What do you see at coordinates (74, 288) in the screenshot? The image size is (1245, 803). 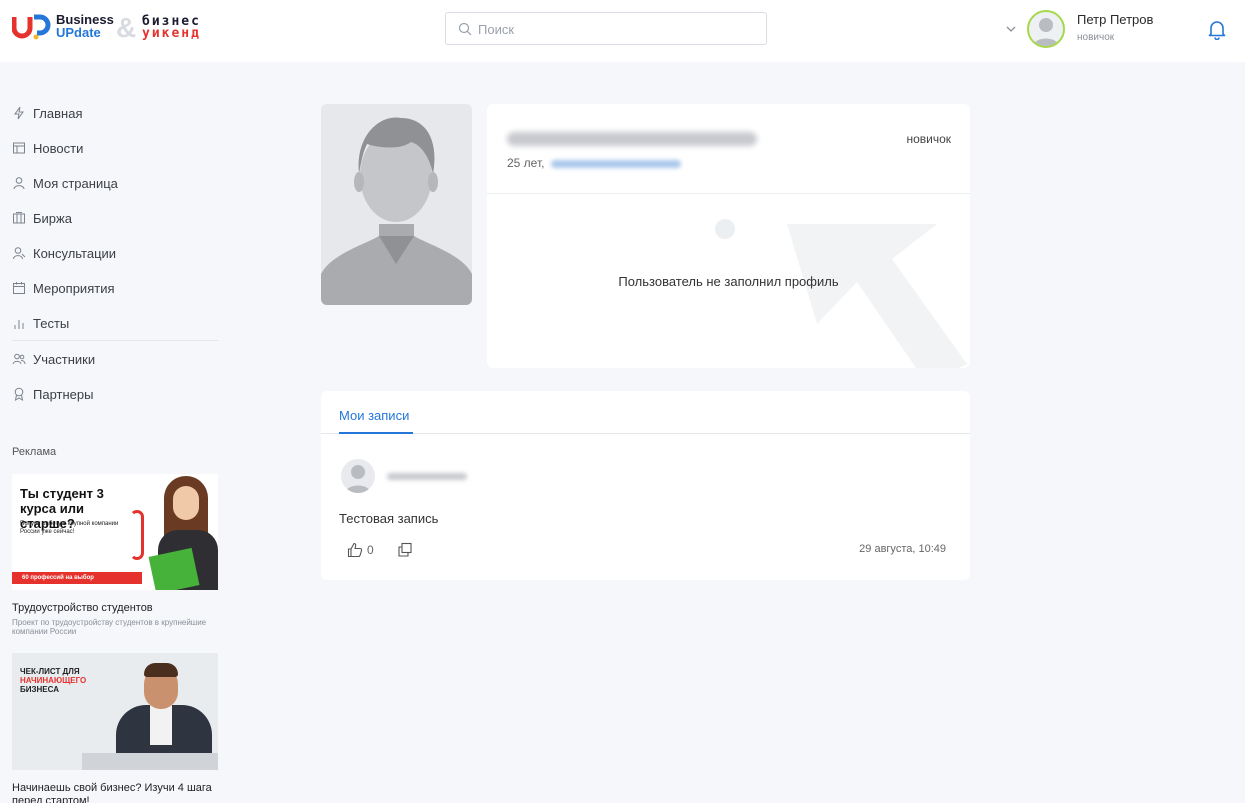 I see `sidebar-item-label: Мероприятия` at bounding box center [74, 288].